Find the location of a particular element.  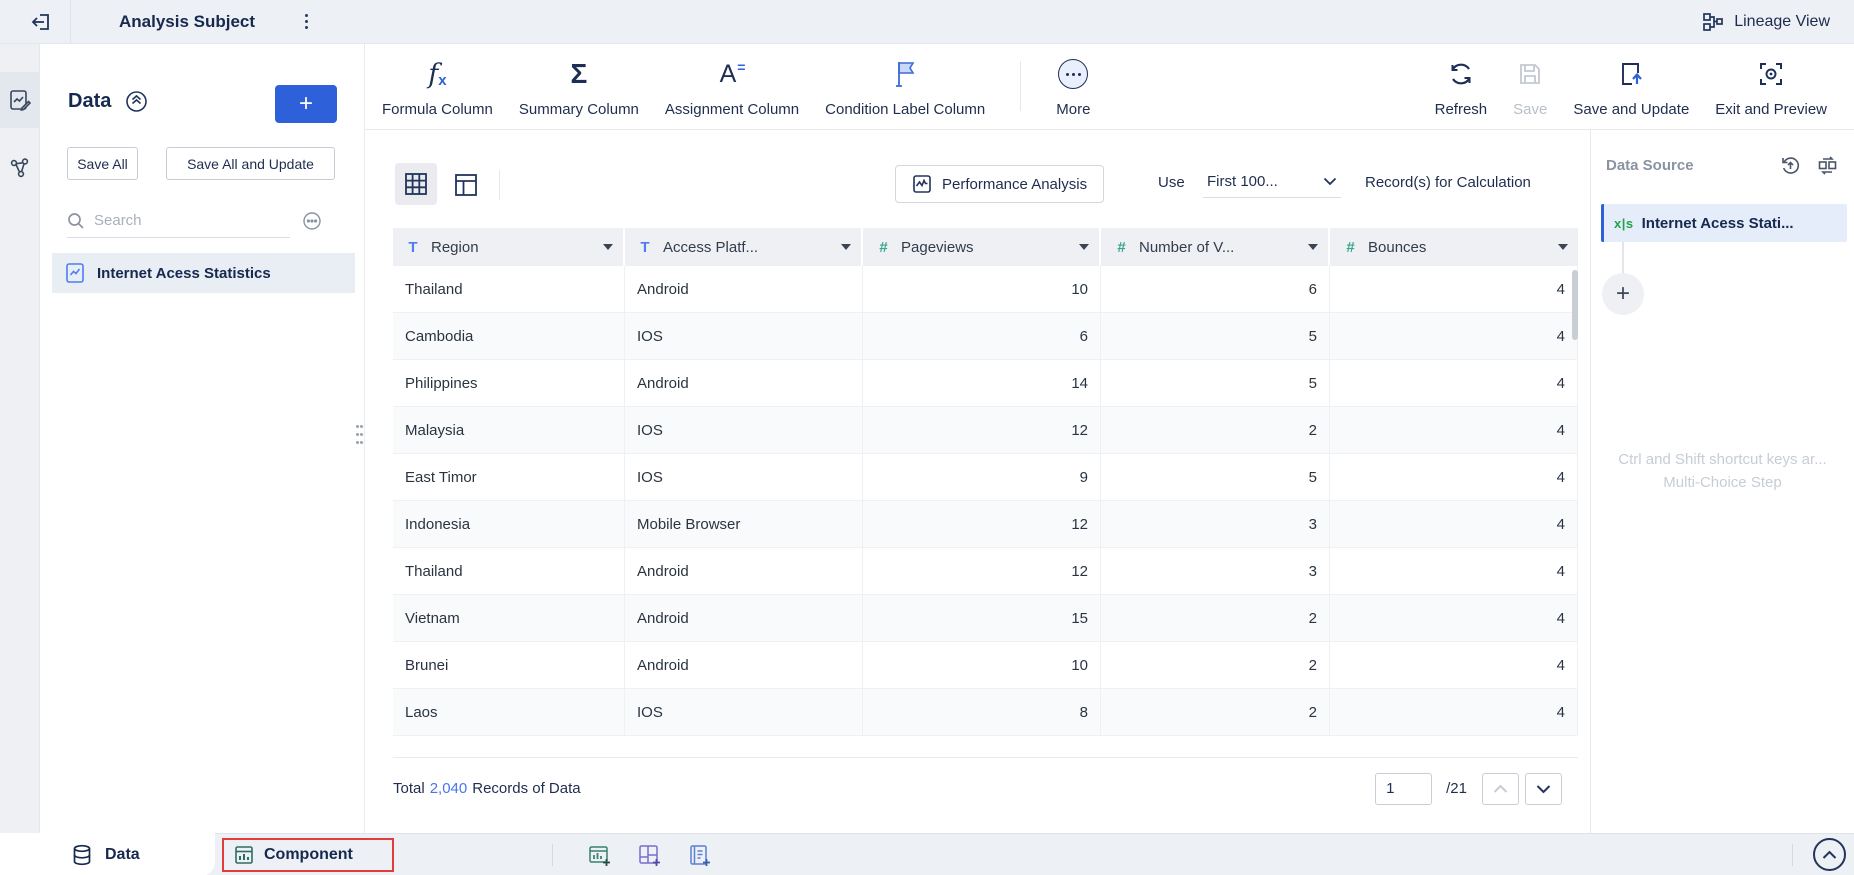

save-and-update-button: Save and Update is located at coordinates (1631, 87).